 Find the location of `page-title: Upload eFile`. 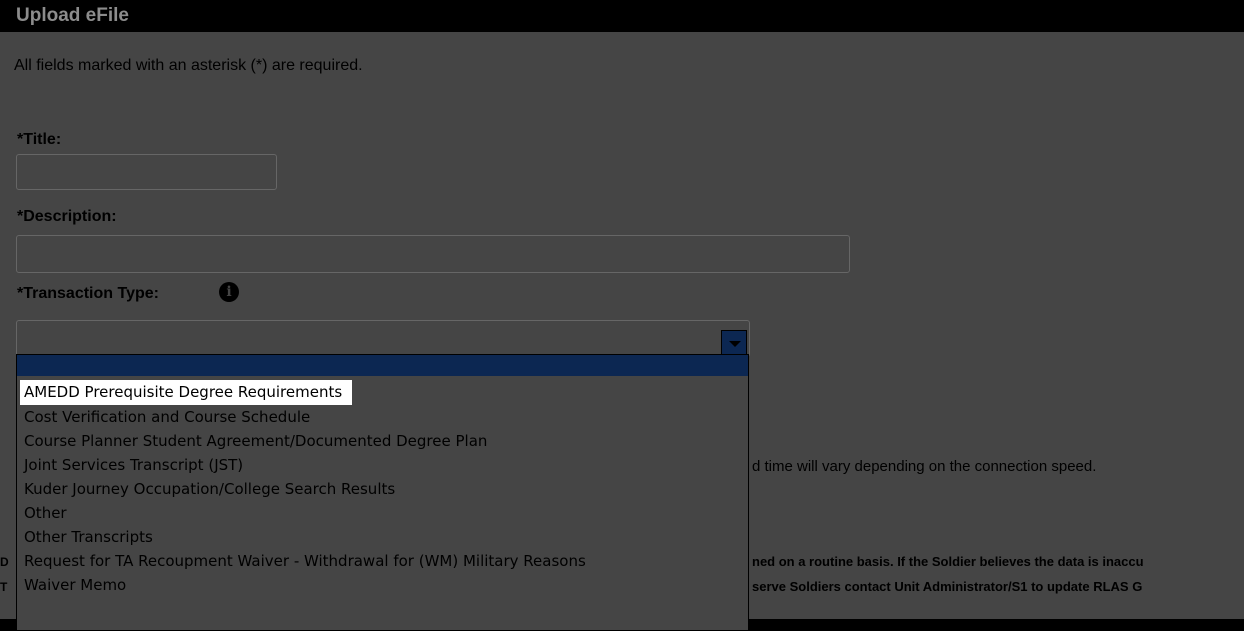

page-title: Upload eFile is located at coordinates (72, 15).